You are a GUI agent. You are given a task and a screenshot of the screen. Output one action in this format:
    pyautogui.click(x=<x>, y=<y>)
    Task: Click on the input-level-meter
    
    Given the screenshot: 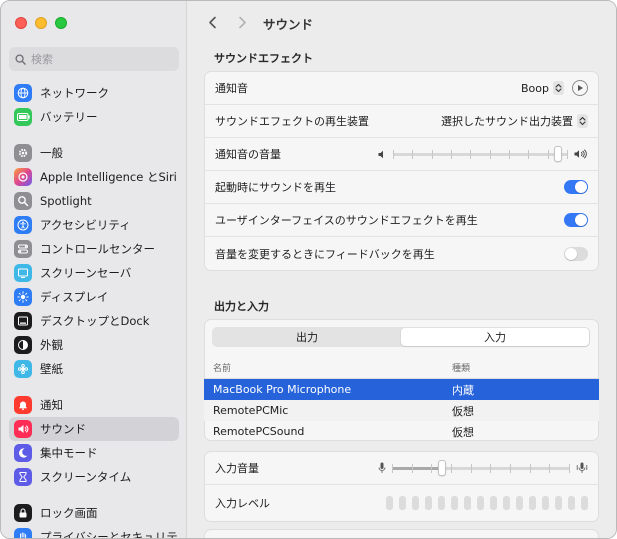 What is the action you would take?
    pyautogui.click(x=487, y=503)
    